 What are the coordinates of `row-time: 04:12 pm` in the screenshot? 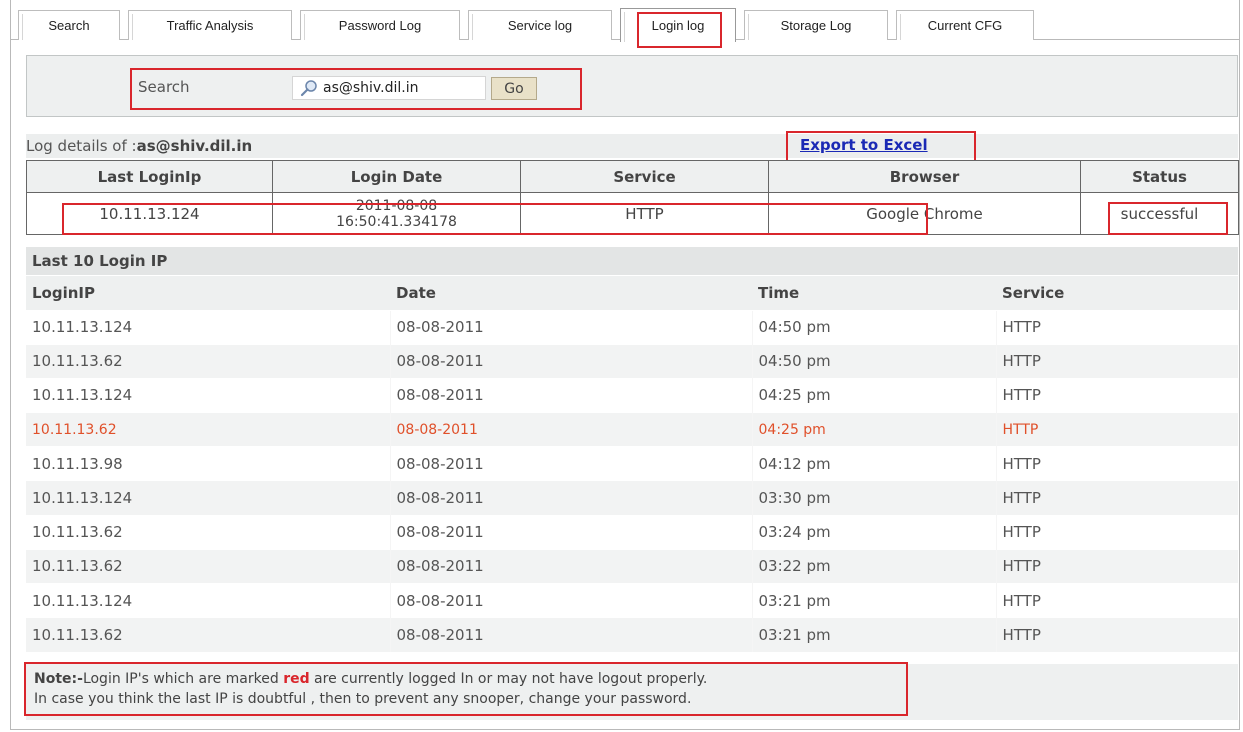 It's located at (873, 463).